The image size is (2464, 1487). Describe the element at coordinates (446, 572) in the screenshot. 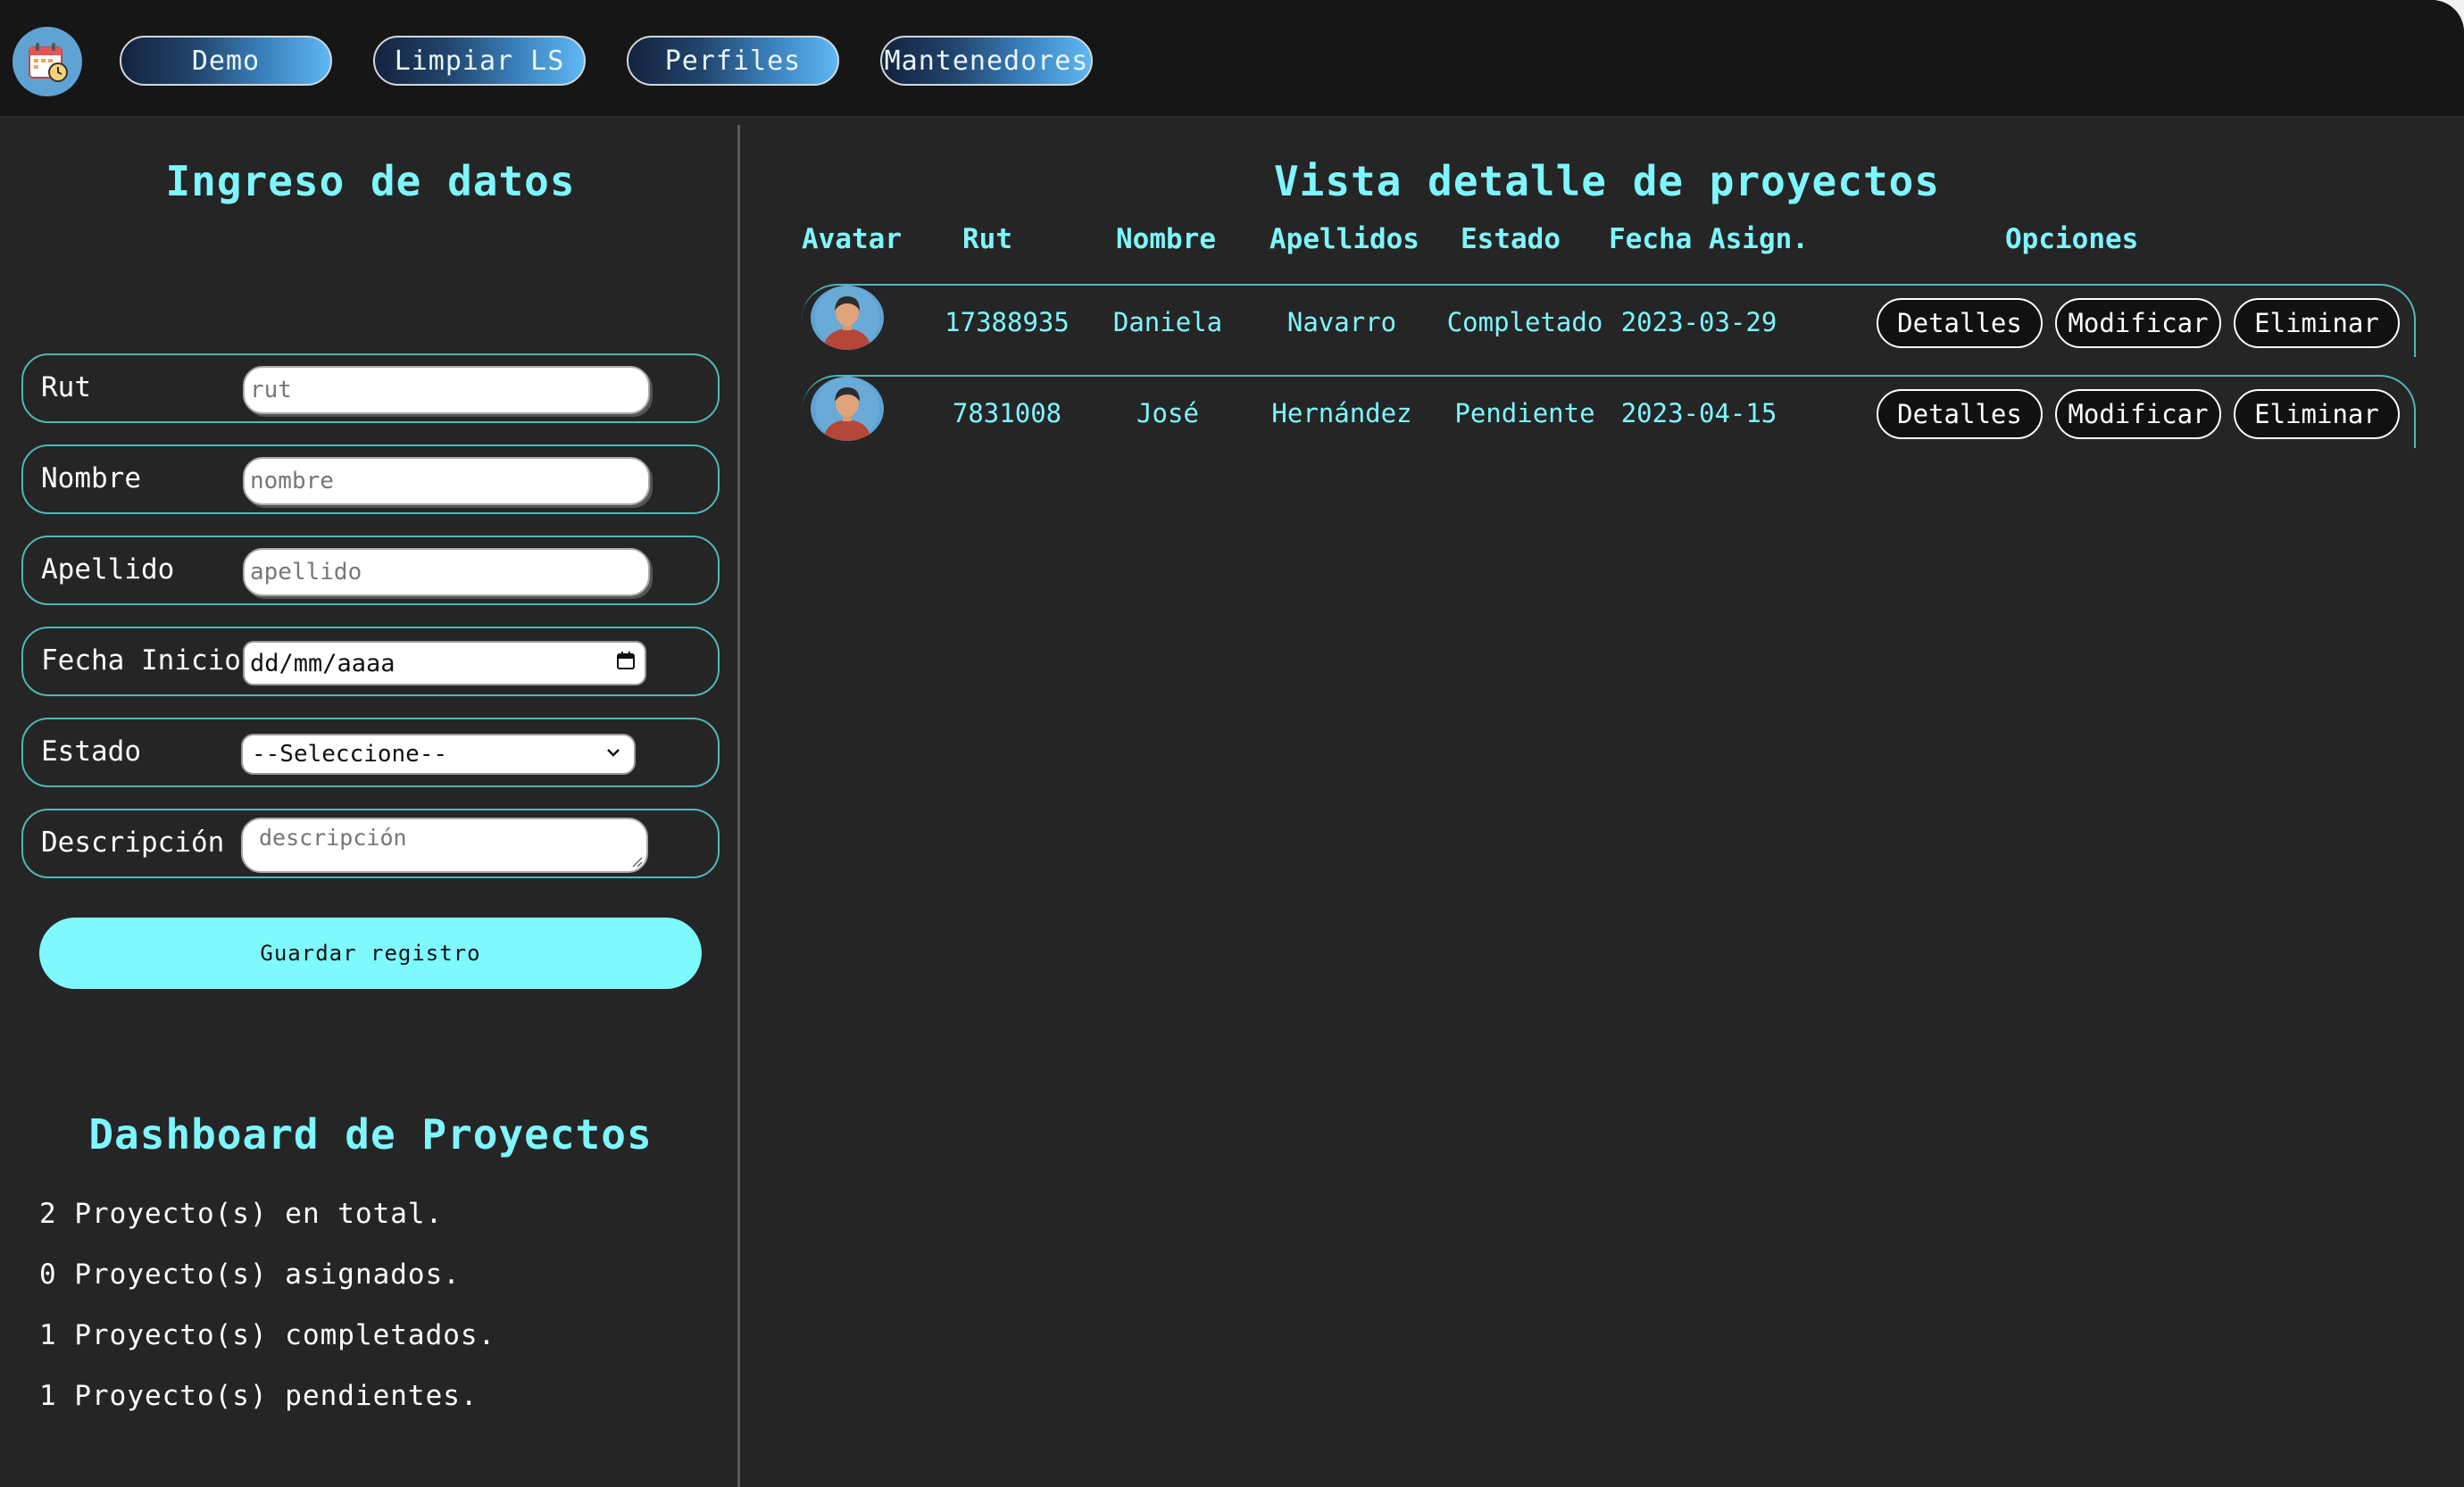

I see `apellido-input: apellido` at that location.